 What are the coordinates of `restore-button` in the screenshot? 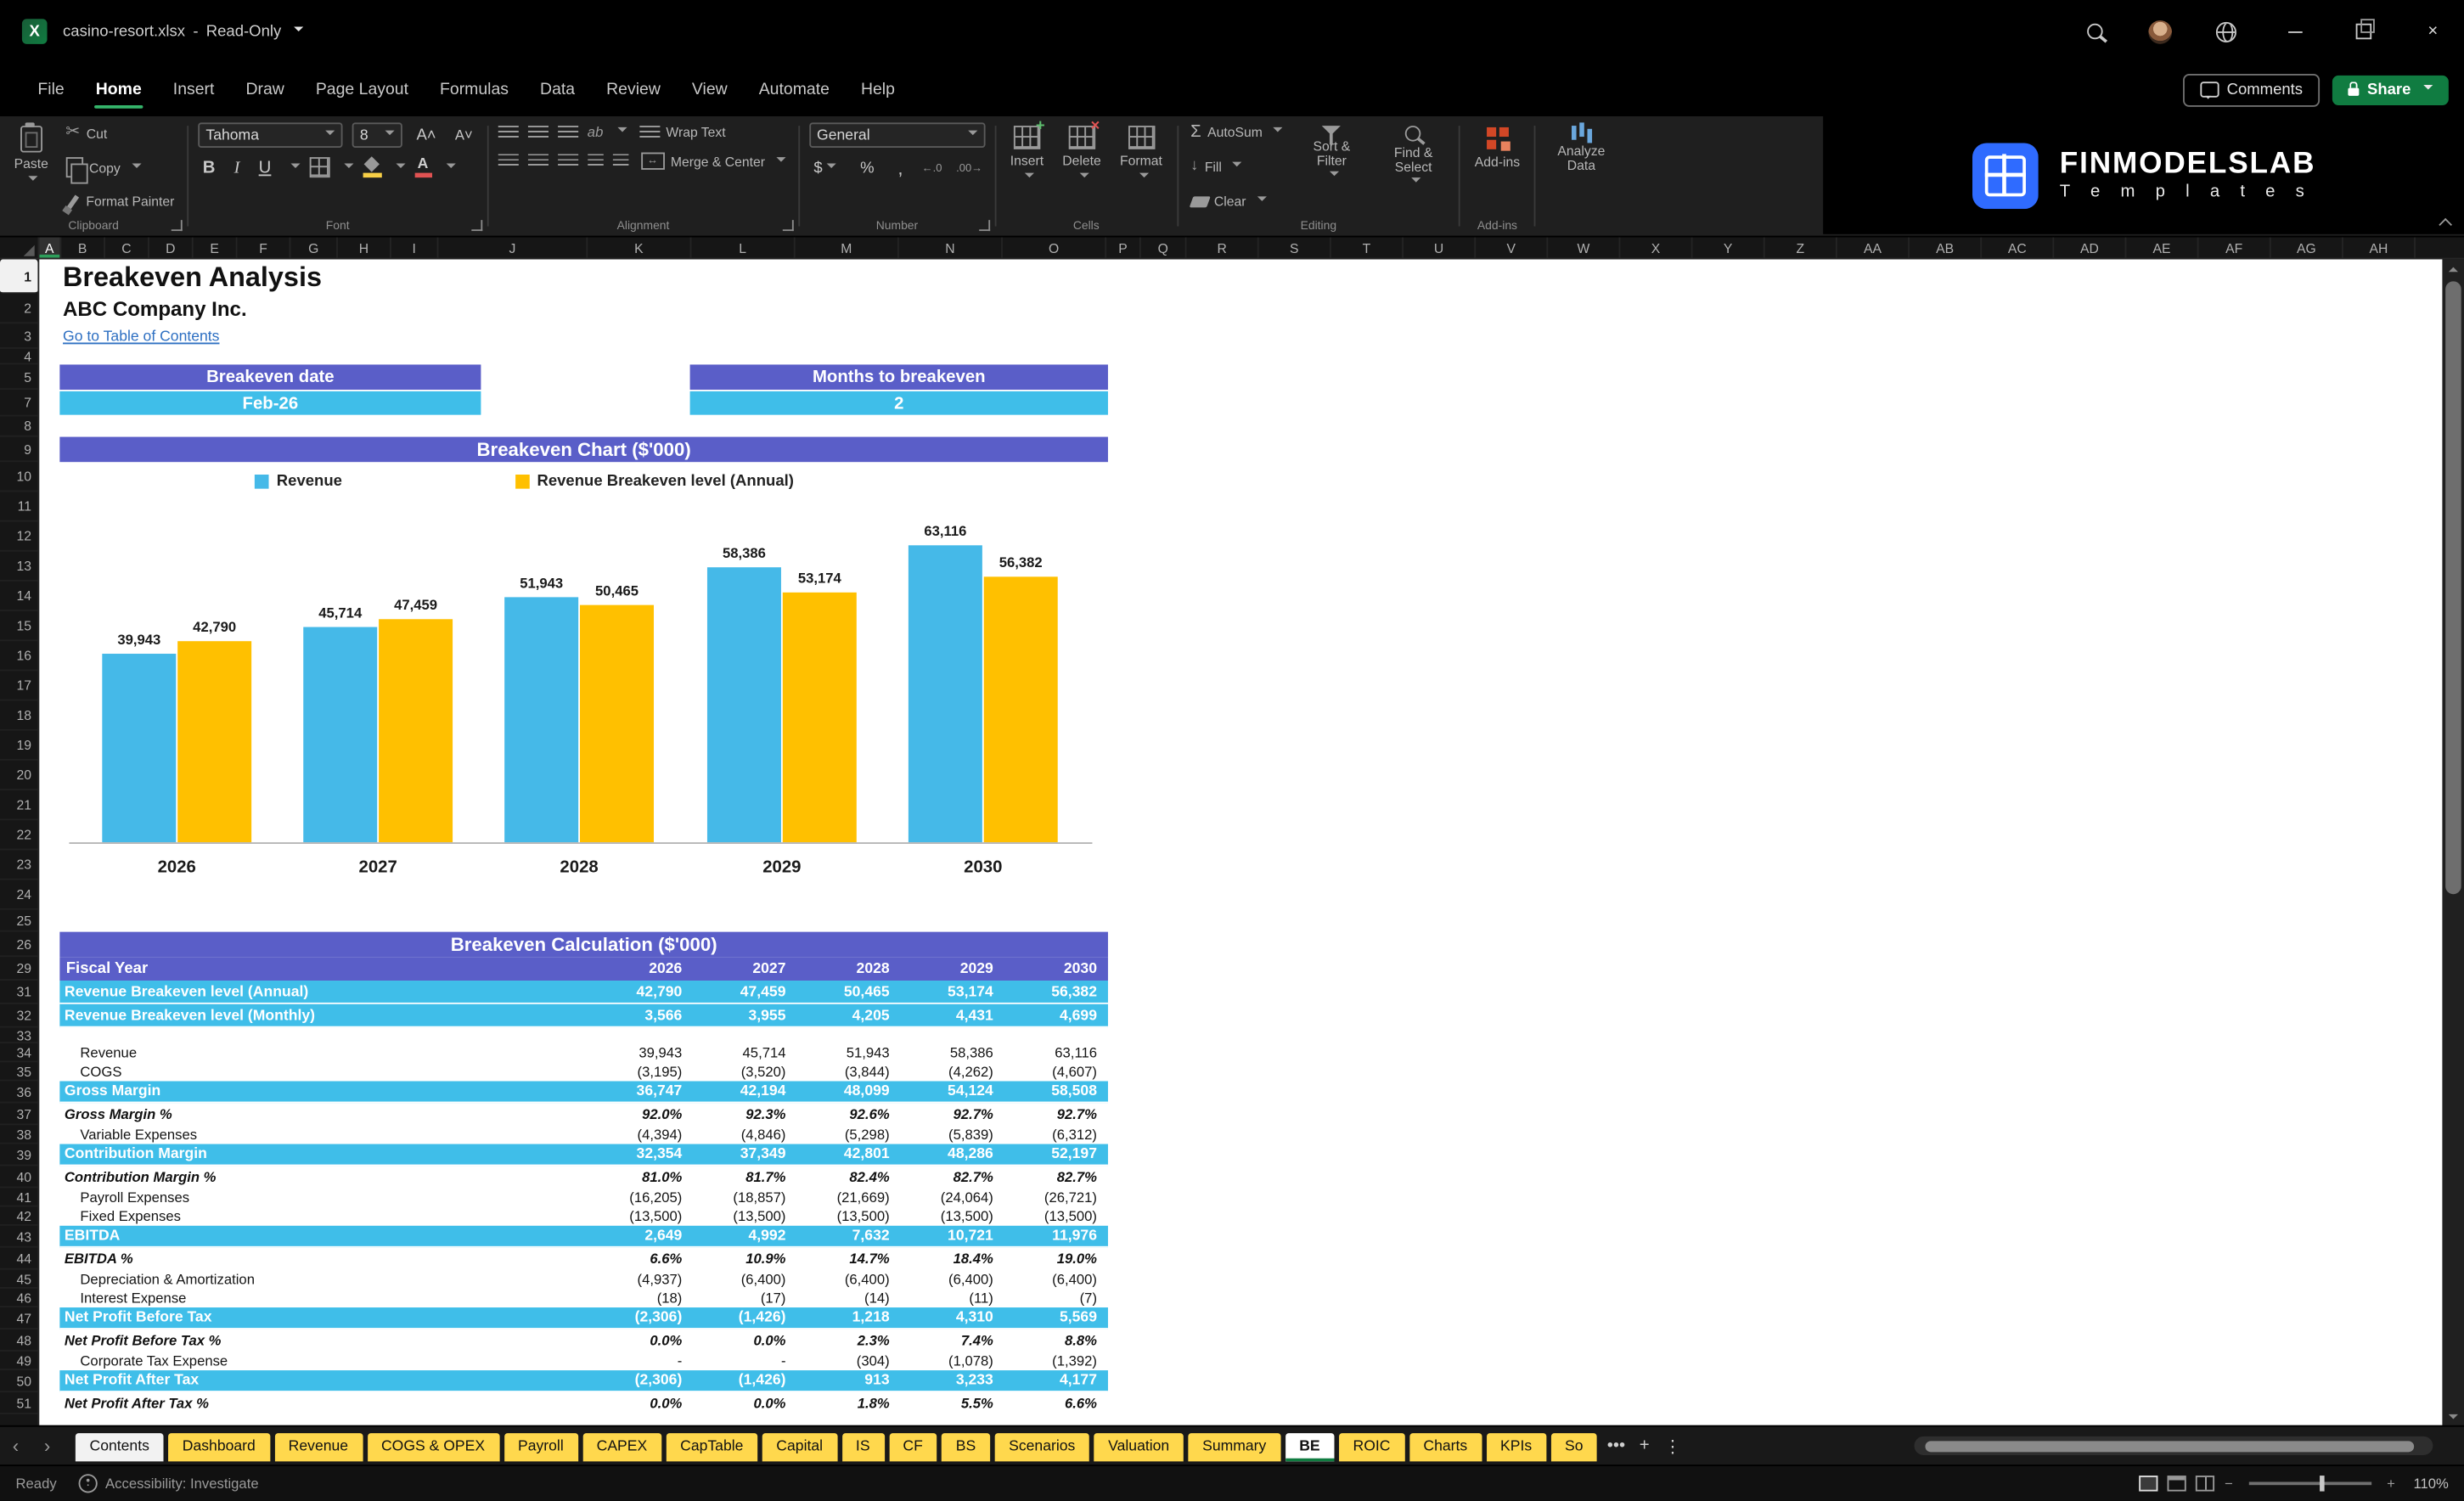 It's located at (2363, 32).